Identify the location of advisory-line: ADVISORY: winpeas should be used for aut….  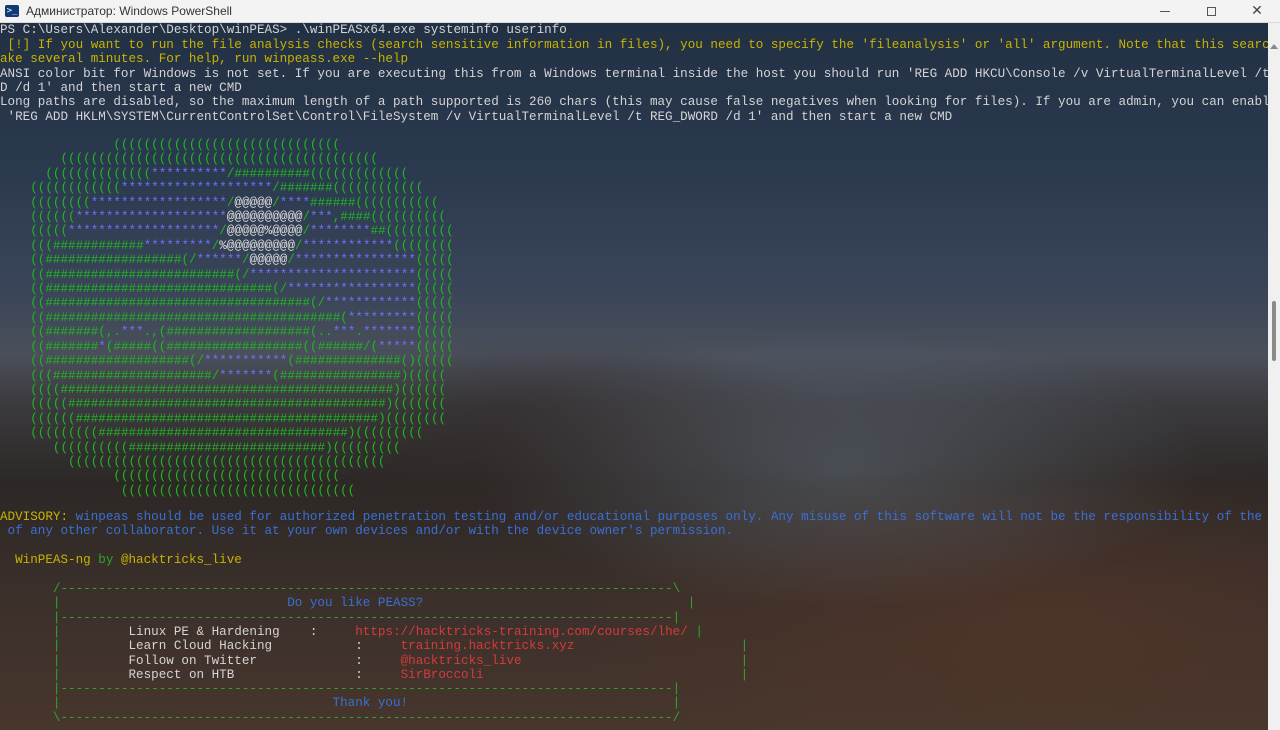
(640, 517).